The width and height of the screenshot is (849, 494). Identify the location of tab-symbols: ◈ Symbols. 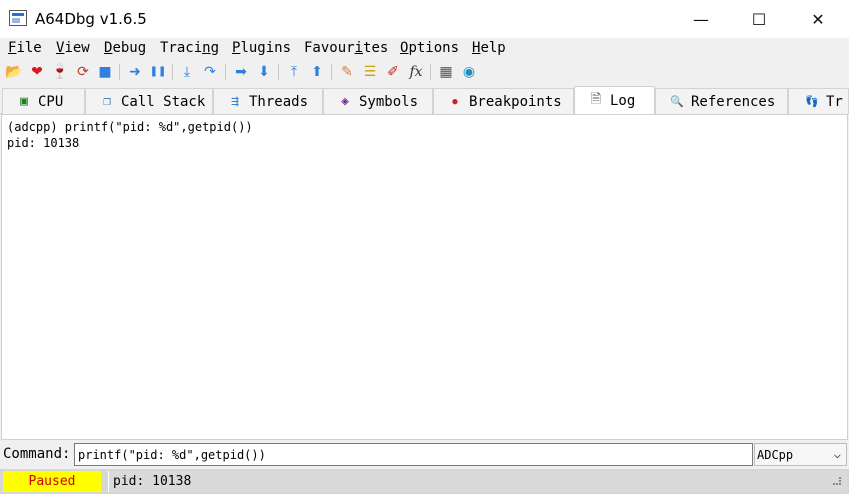
(378, 101).